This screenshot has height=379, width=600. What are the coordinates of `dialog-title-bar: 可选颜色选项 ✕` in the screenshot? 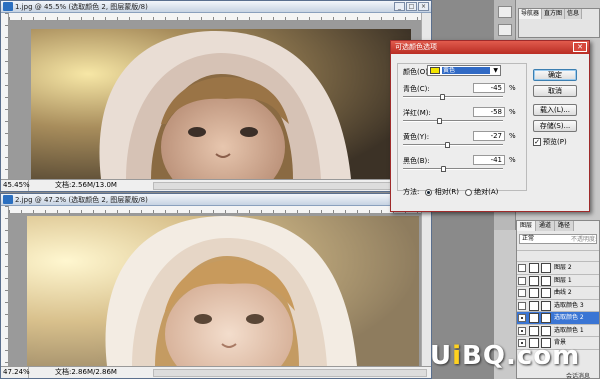 It's located at (490, 47).